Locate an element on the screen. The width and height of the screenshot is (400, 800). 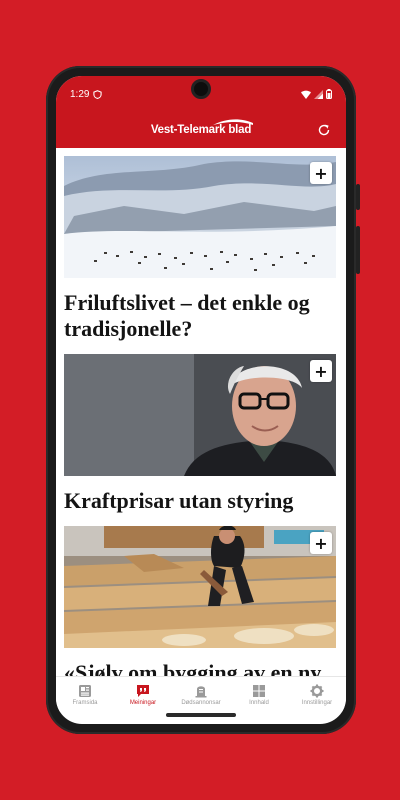
article-image-carpenter: + is located at coordinates (200, 587).